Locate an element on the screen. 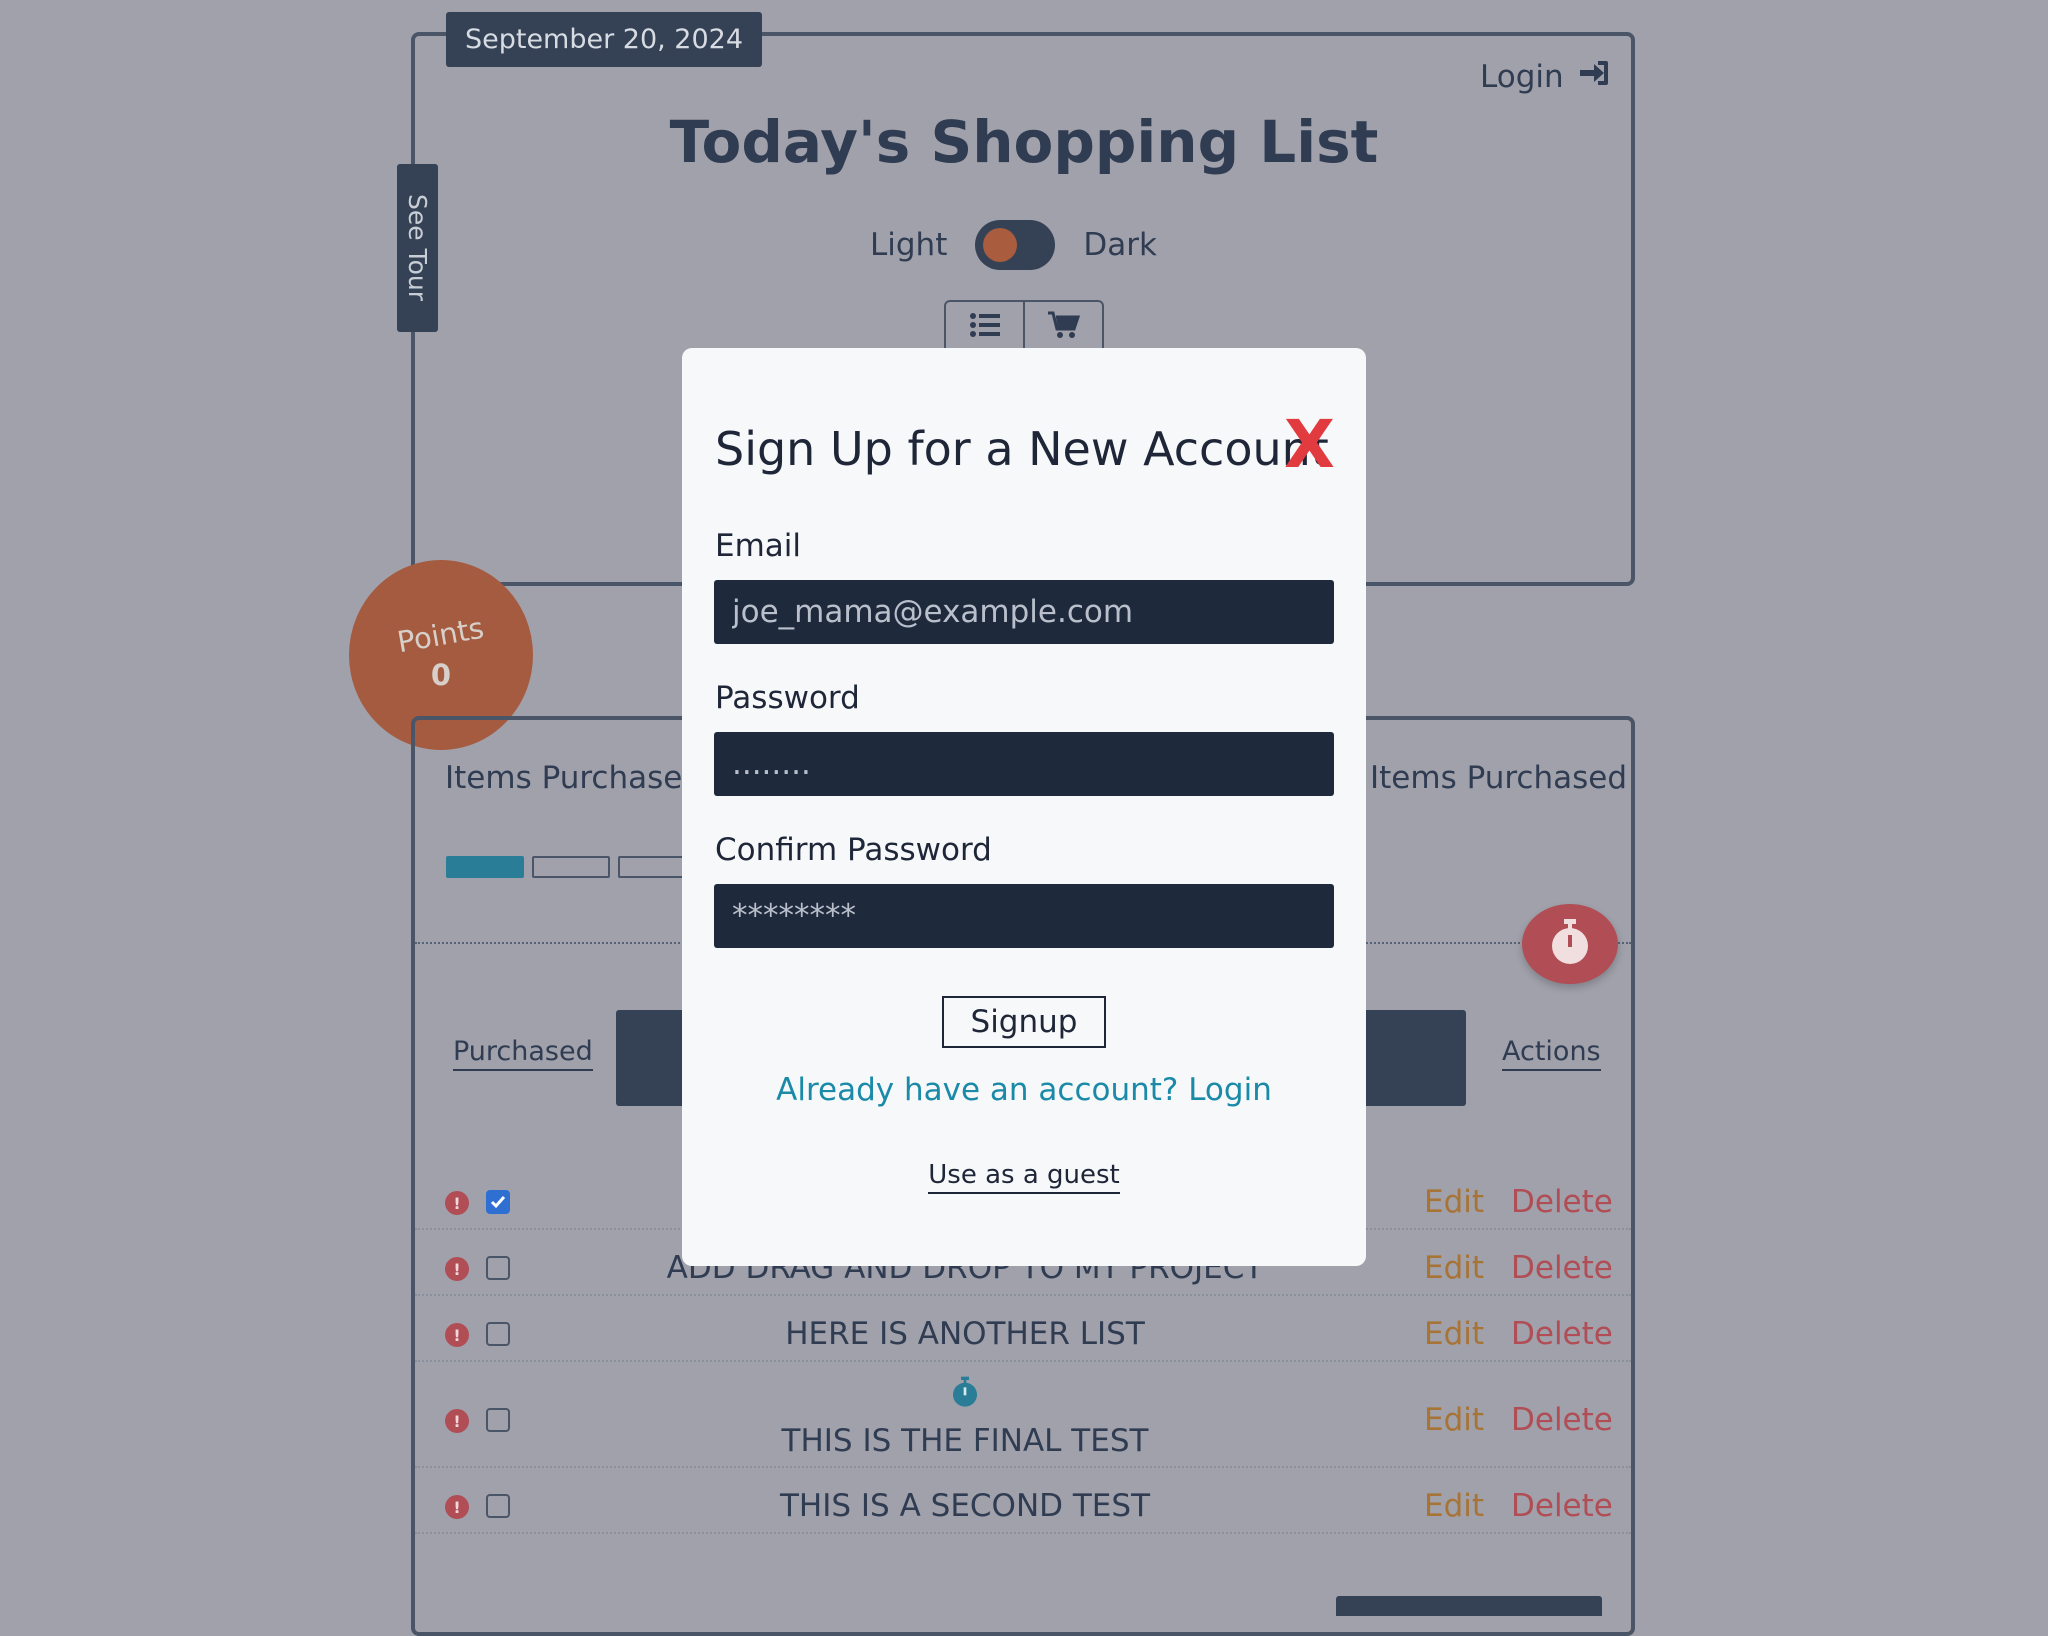 This screenshot has height=1636, width=2048. login-link: Login is located at coordinates (1545, 77).